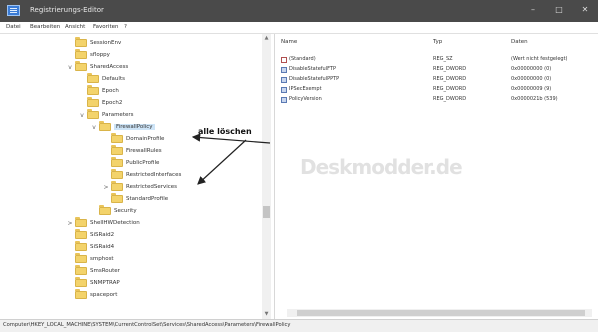 The height and width of the screenshot is (332, 598). Describe the element at coordinates (559, 10) in the screenshot. I see `maximize-button: □` at that location.